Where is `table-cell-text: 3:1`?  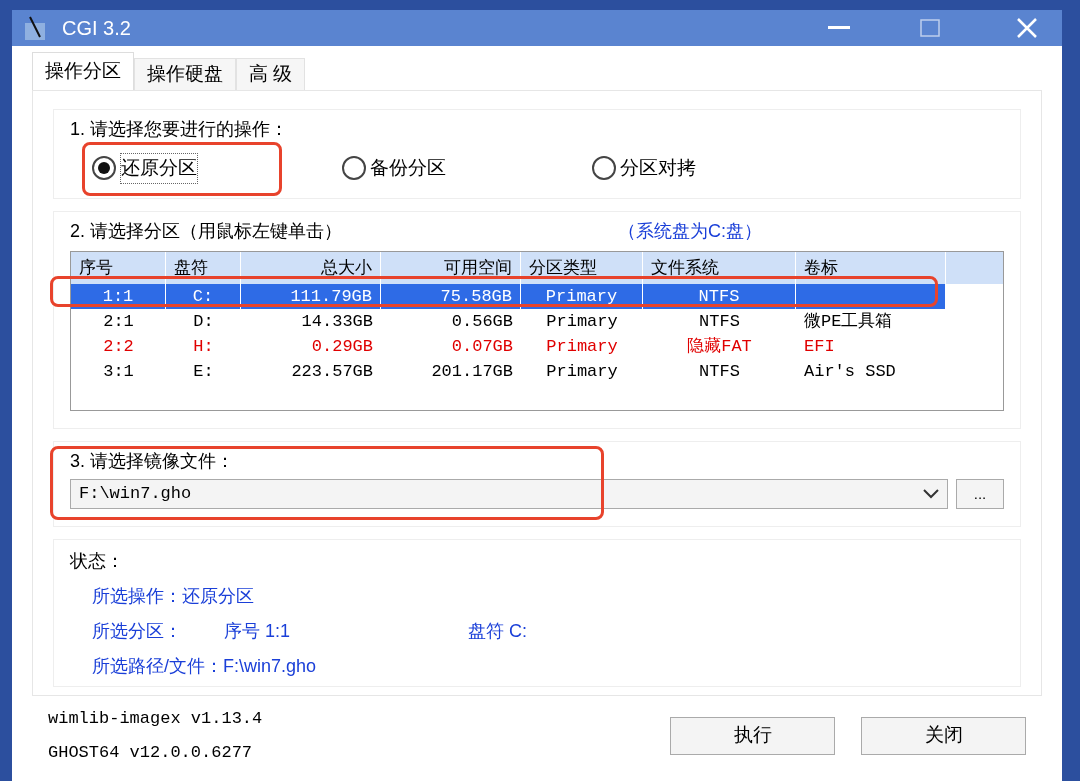 table-cell-text: 3:1 is located at coordinates (118, 372).